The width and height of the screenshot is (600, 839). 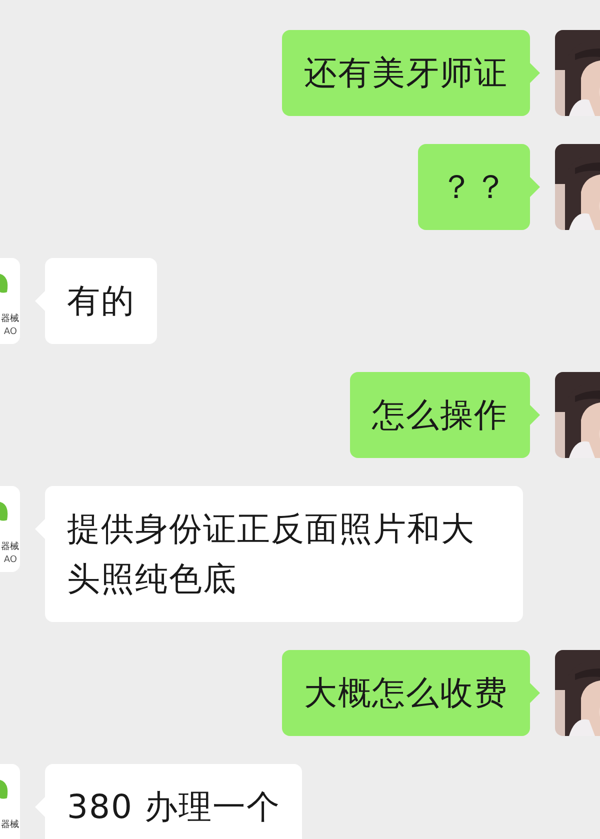 I want to click on message-bubble: 大概怎么收费, so click(x=406, y=693).